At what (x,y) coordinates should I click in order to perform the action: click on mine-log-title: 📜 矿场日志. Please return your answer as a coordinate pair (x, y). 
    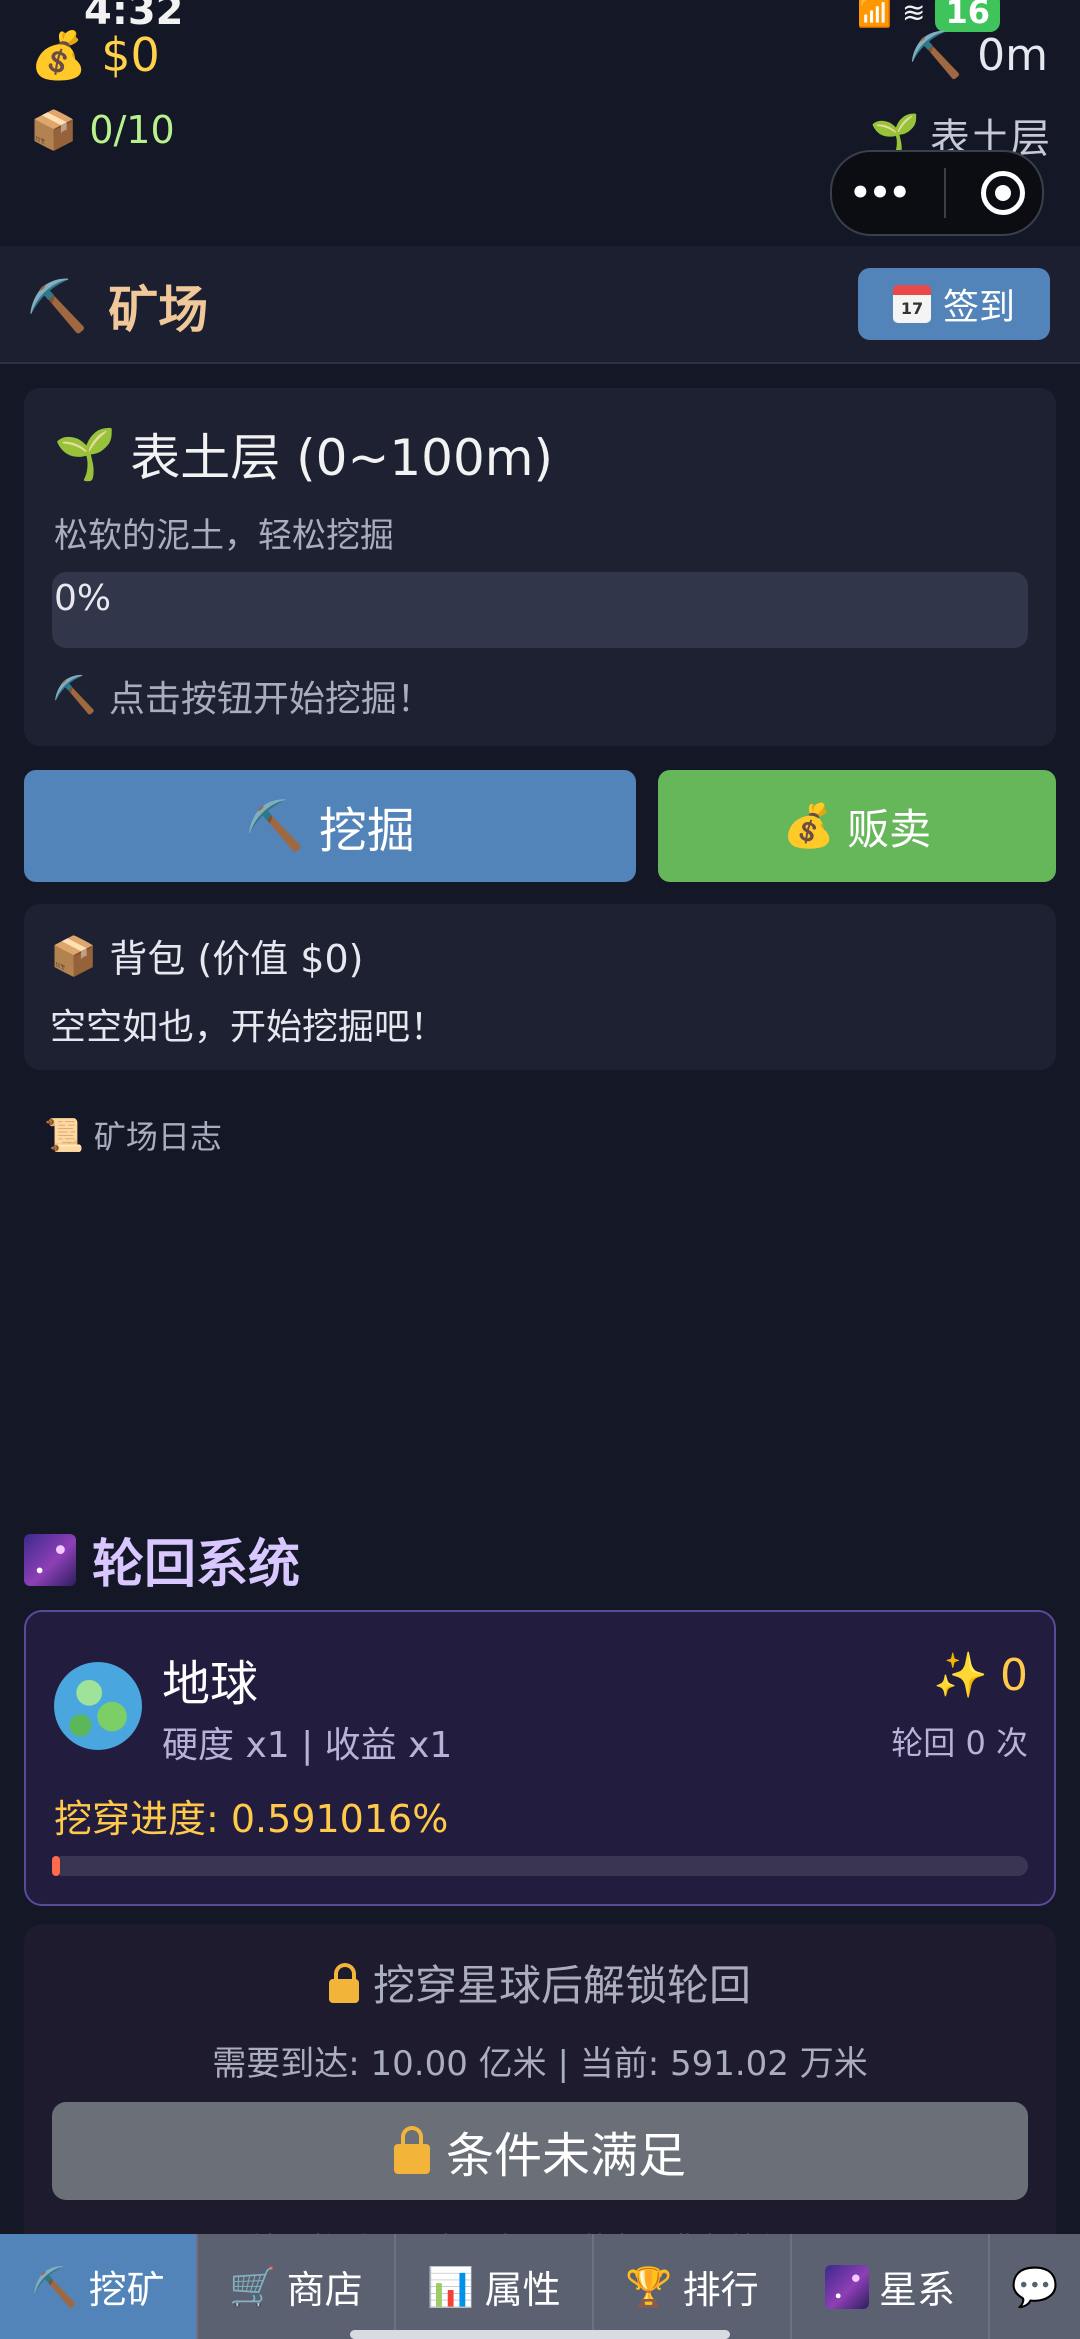
    Looking at the image, I should click on (133, 1135).